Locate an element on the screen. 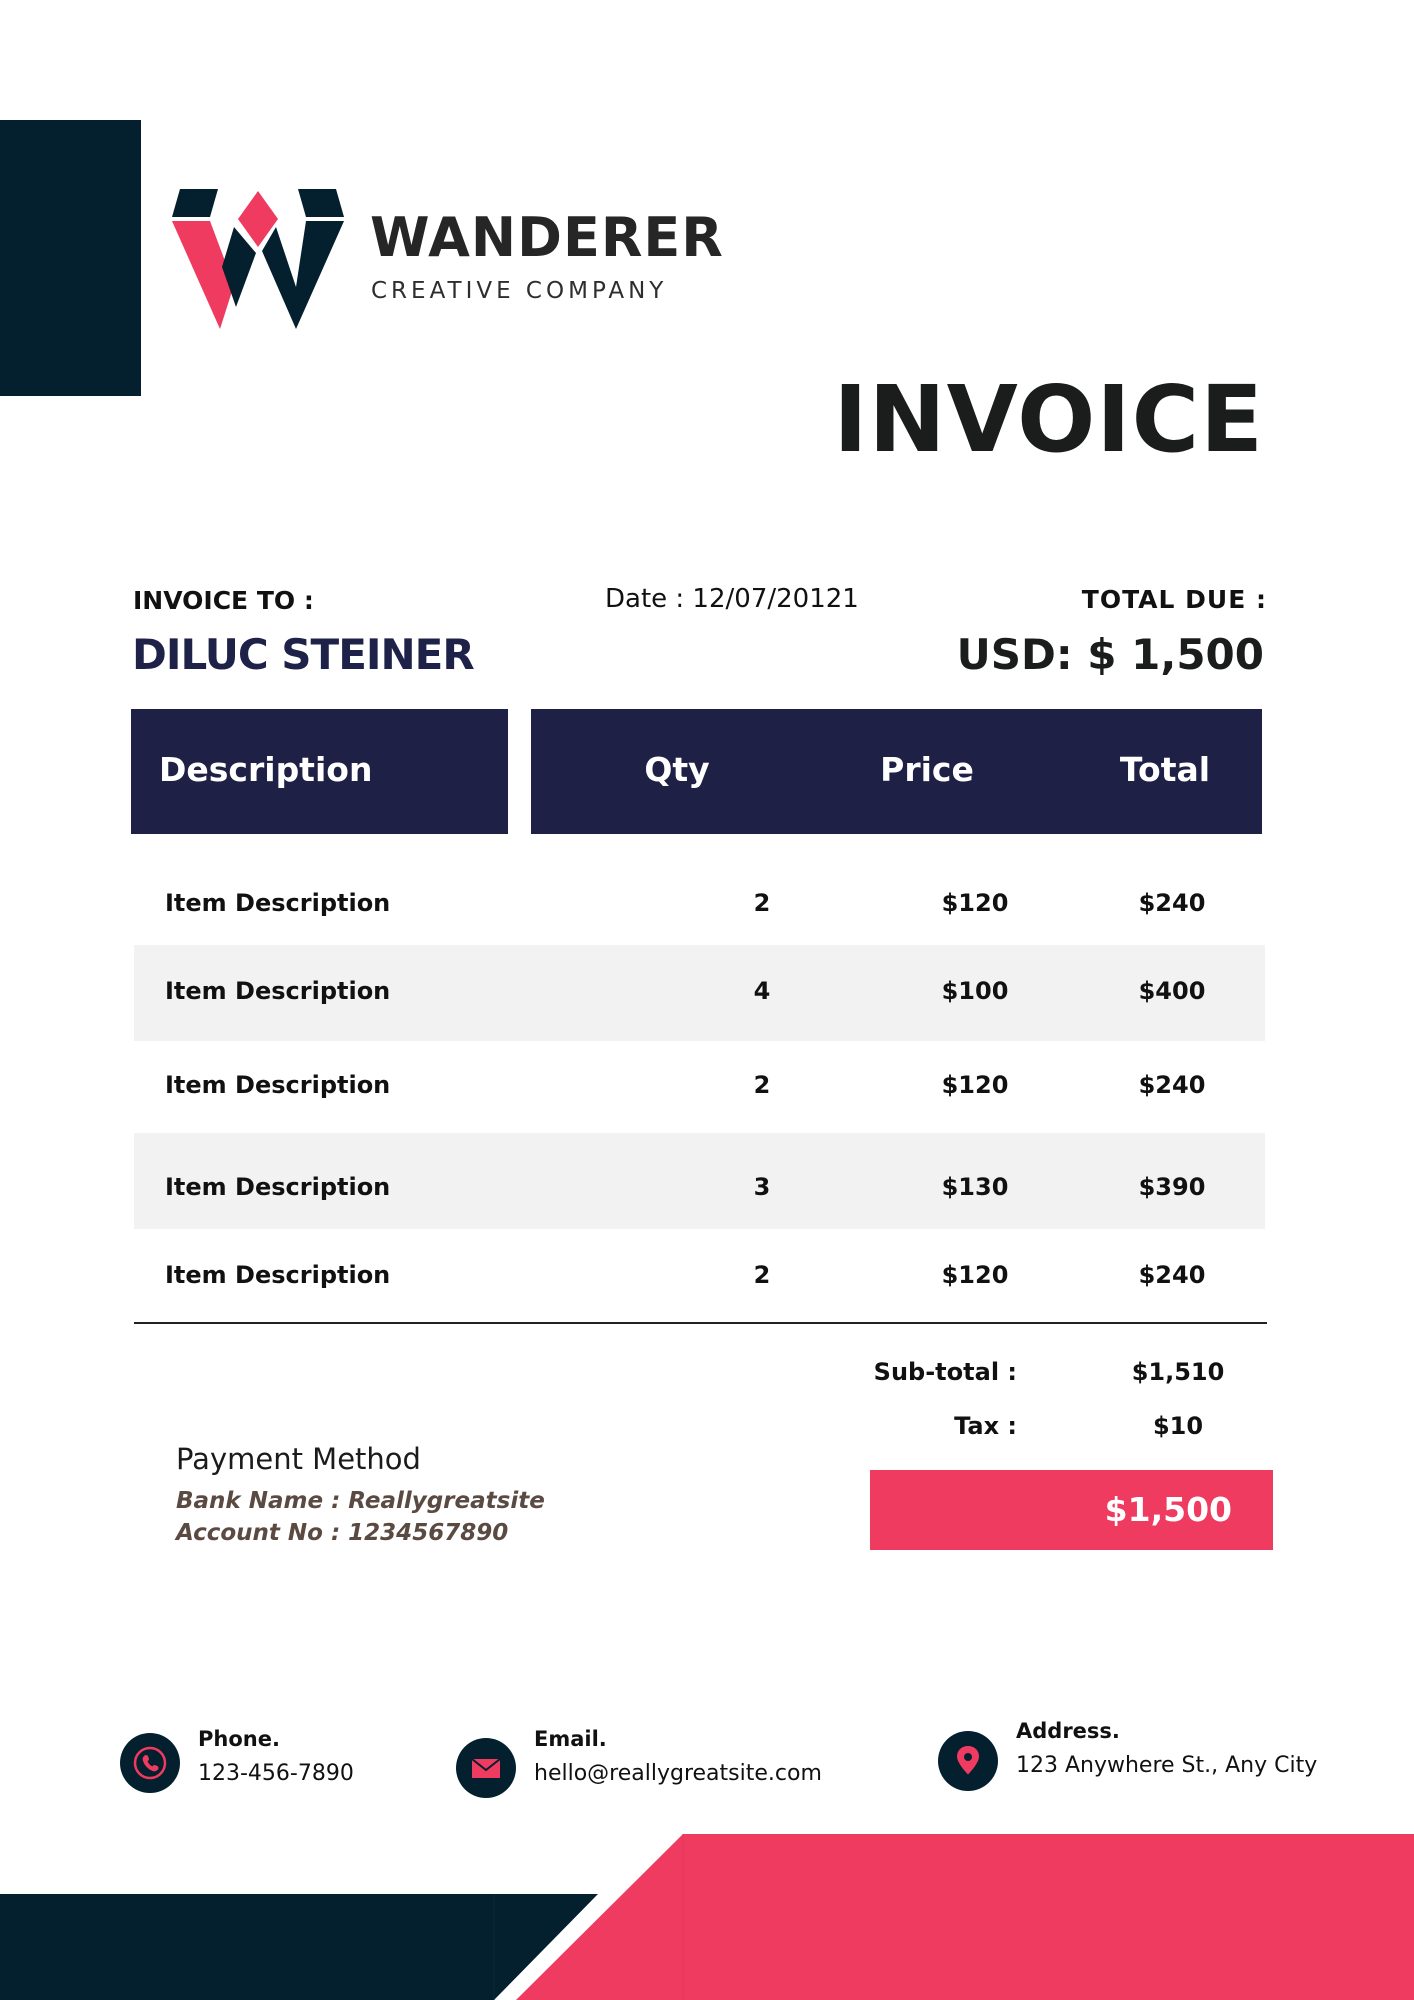 The height and width of the screenshot is (2000, 1414). invoice-date: Date : 12/07/20121 is located at coordinates (732, 599).